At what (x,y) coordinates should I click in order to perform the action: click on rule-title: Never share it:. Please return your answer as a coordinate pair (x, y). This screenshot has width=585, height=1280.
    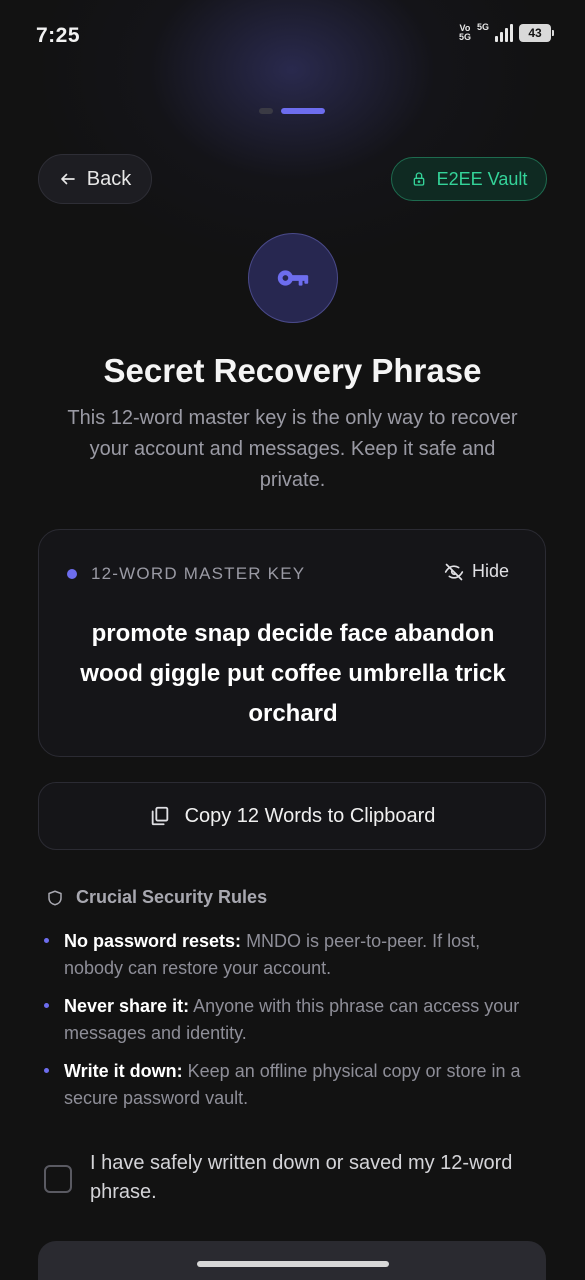
    Looking at the image, I should click on (127, 1006).